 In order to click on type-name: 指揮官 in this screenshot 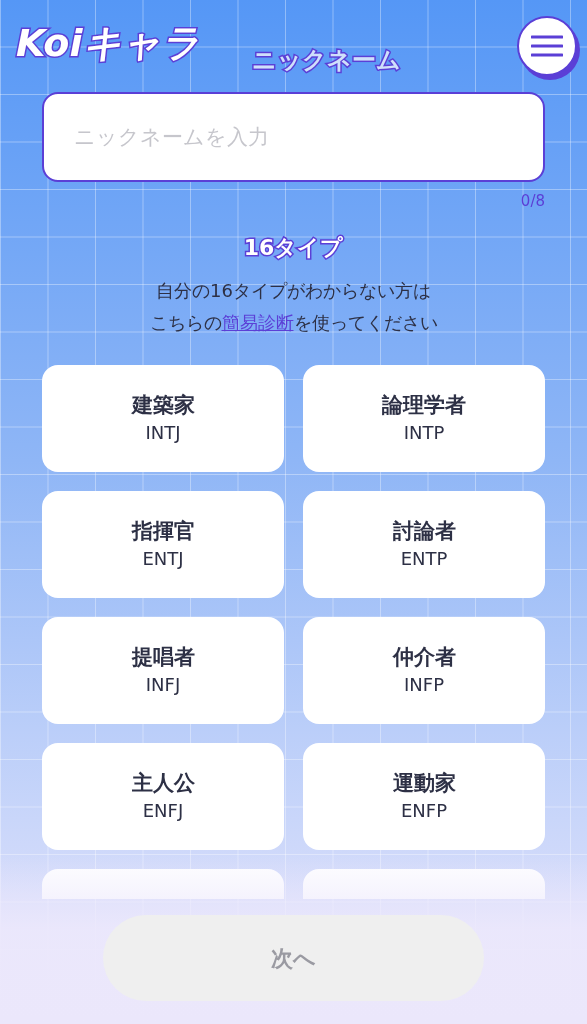, I will do `click(163, 531)`.